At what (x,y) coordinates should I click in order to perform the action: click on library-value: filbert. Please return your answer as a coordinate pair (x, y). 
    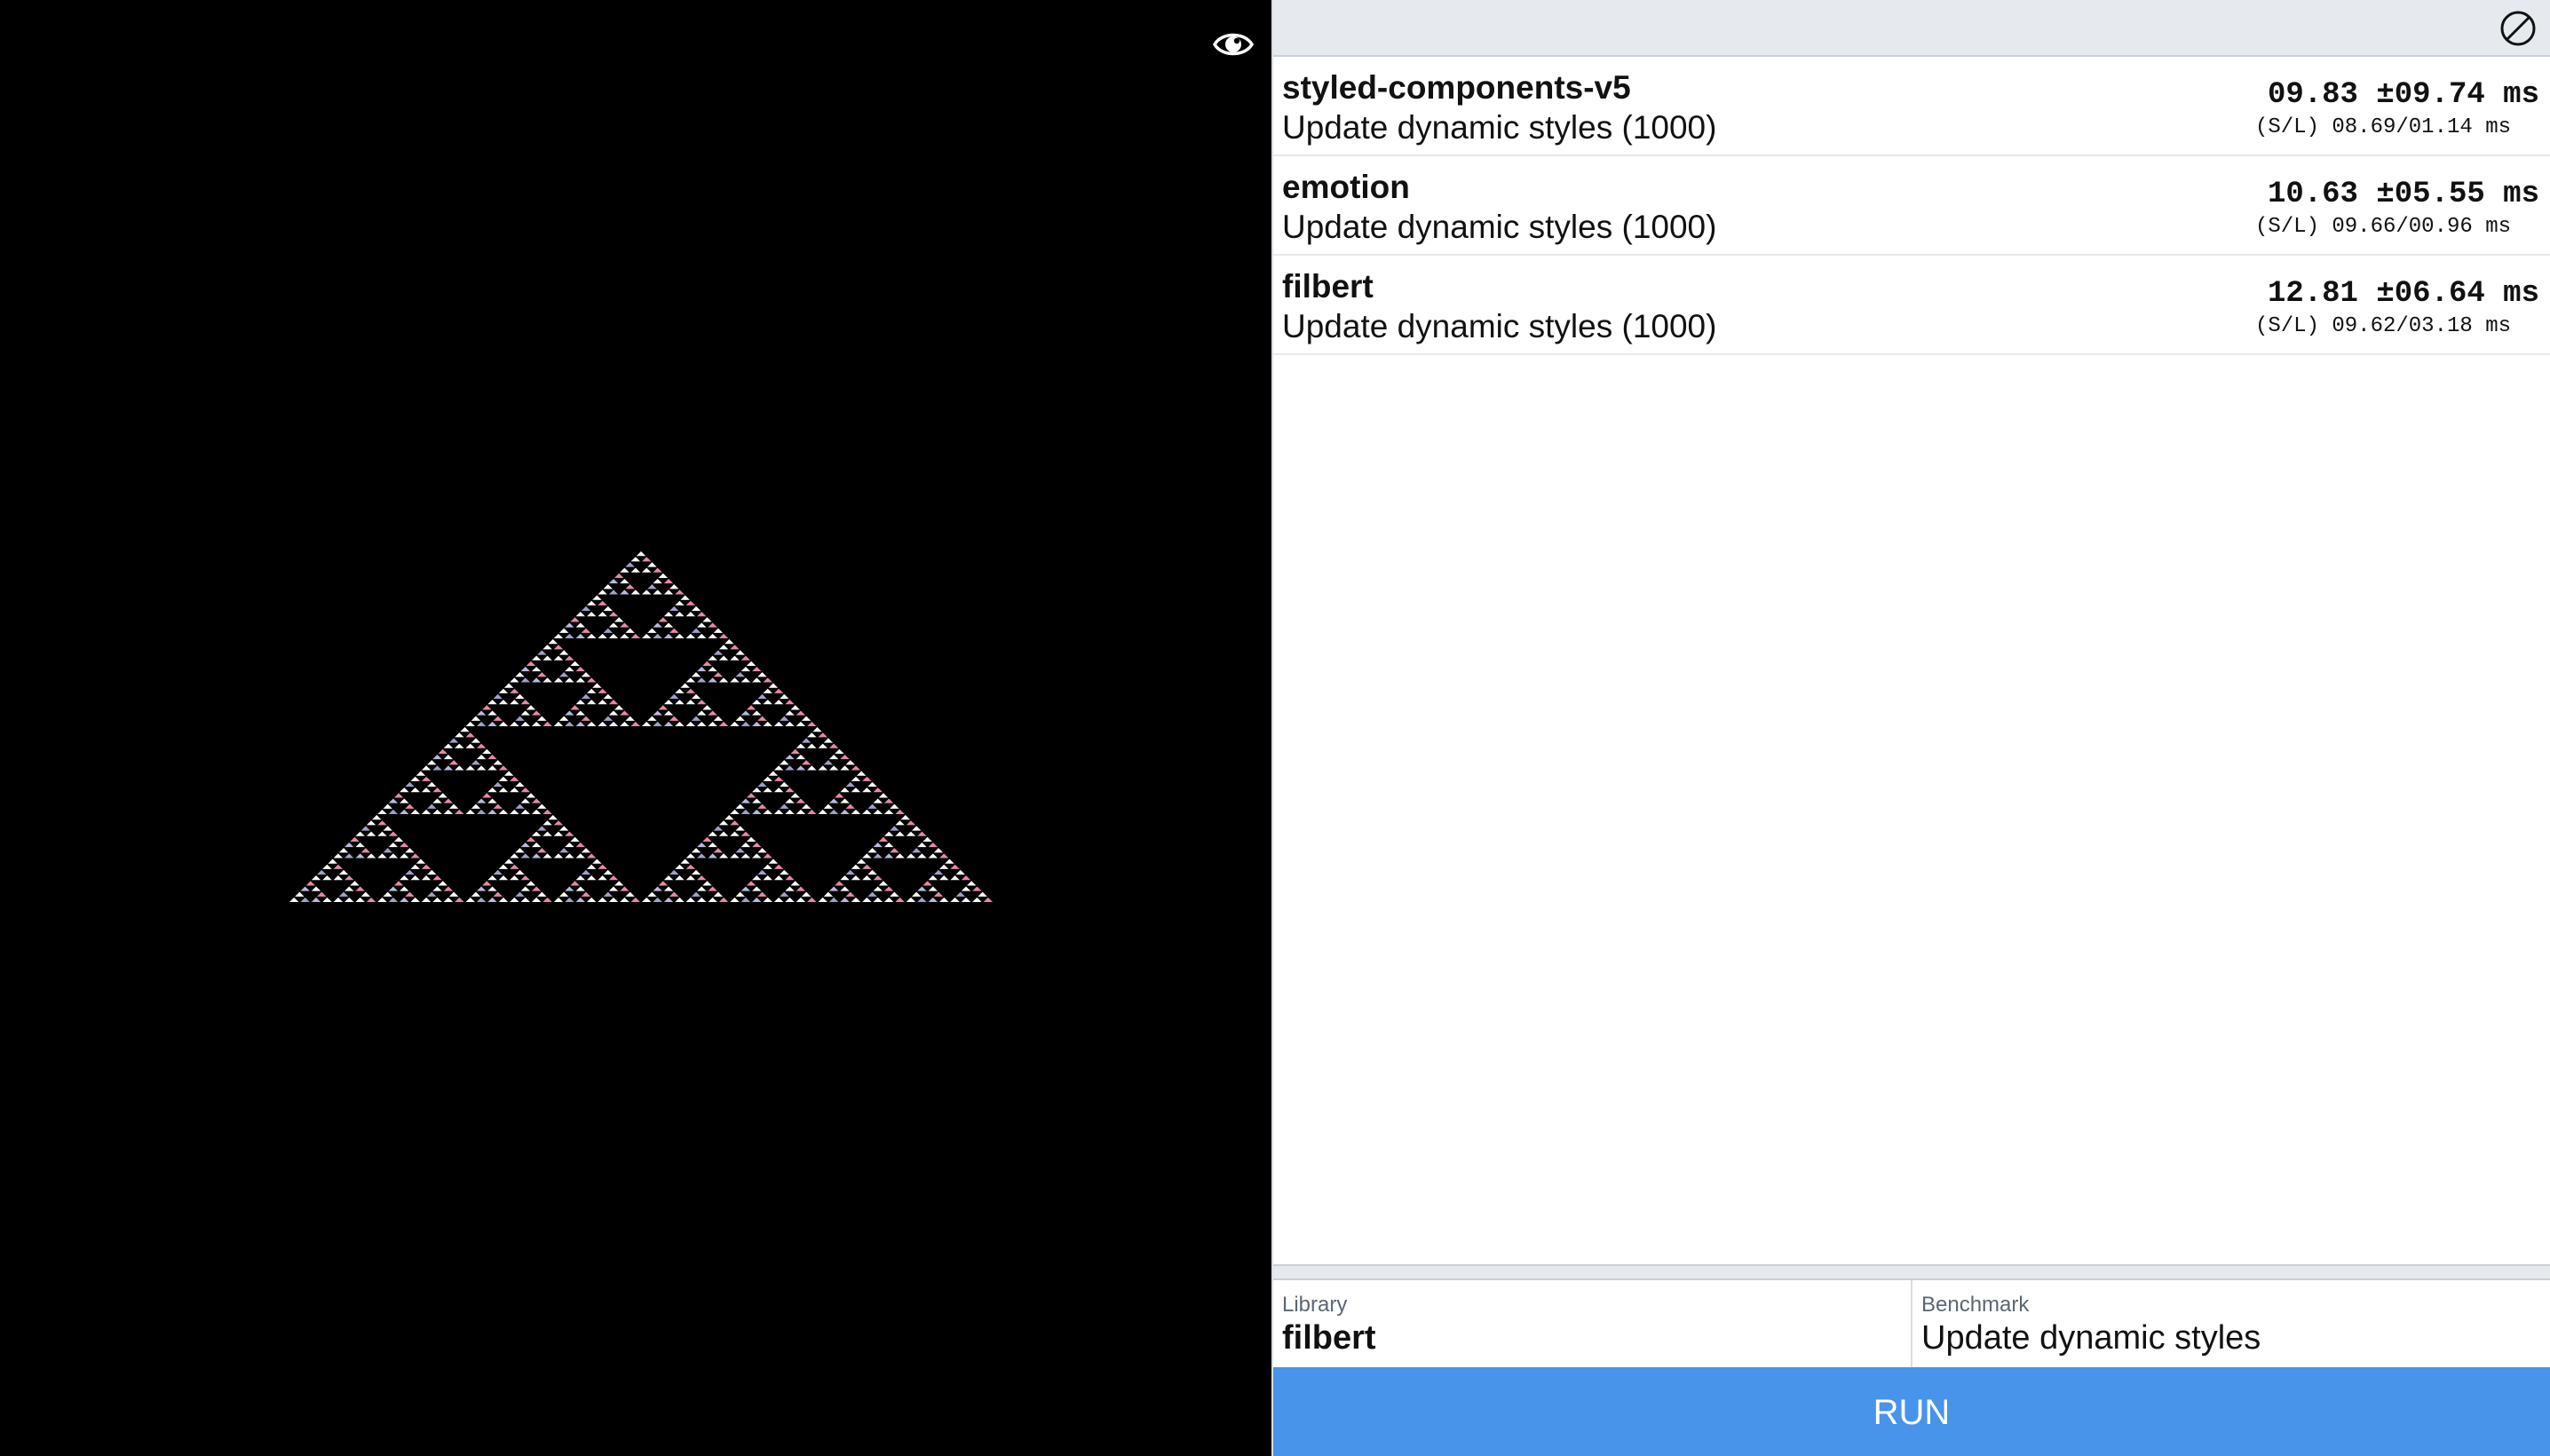
    Looking at the image, I should click on (1329, 1338).